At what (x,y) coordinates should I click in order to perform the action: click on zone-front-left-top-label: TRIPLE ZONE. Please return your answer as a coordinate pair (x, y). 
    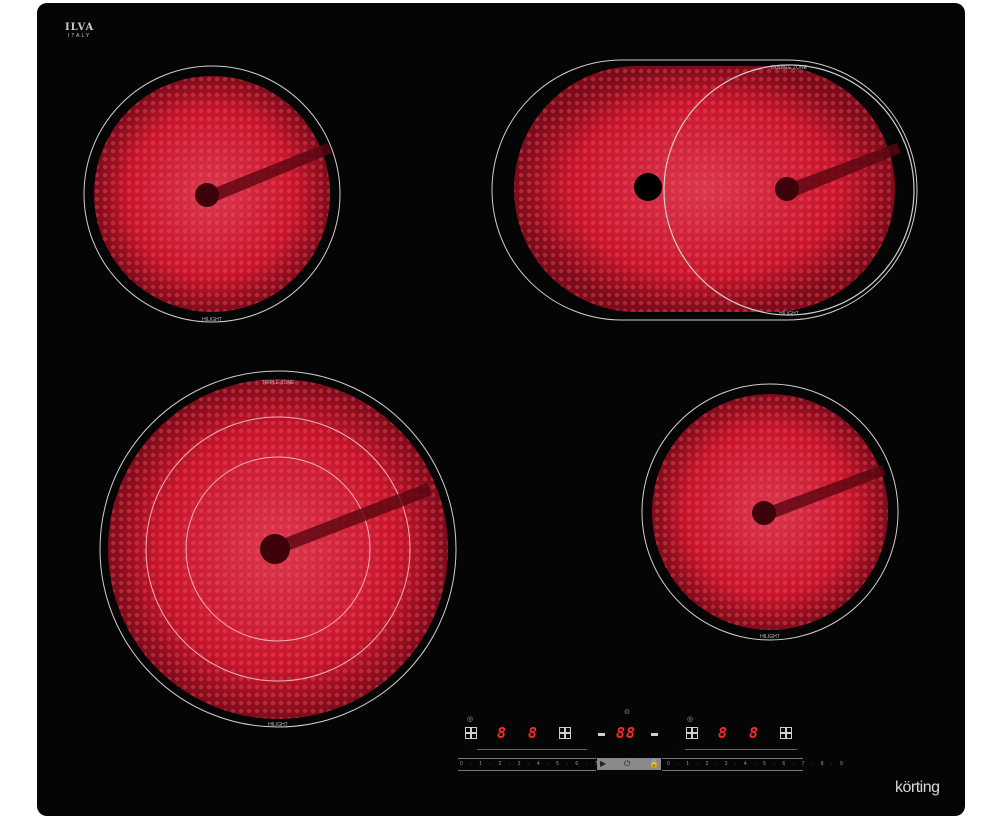
    Looking at the image, I should click on (278, 383).